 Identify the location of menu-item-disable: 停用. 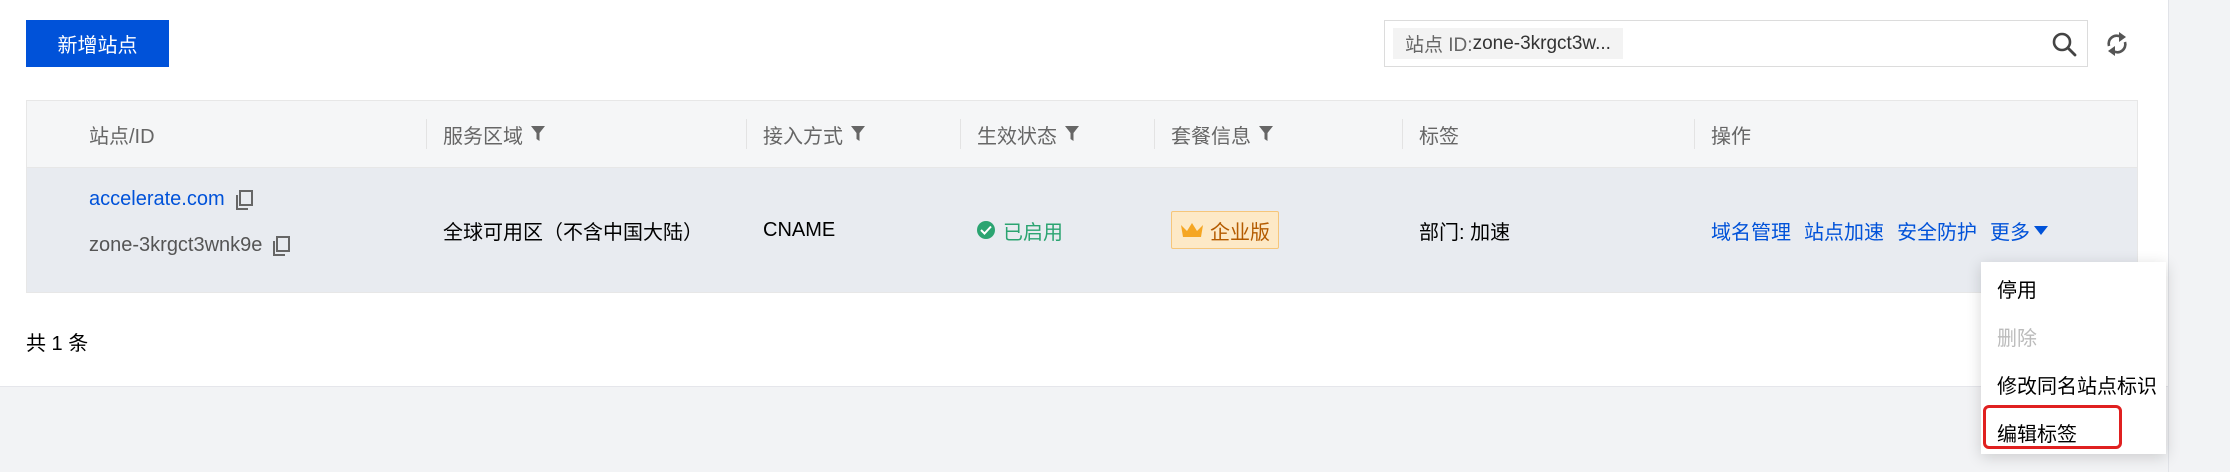
(2017, 288).